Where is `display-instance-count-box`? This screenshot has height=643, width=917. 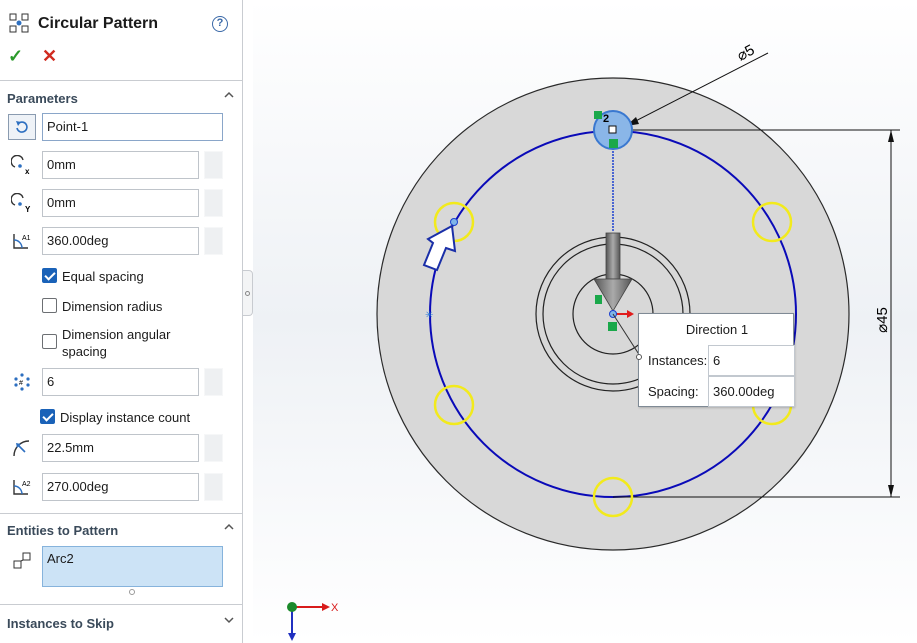
display-instance-count-box is located at coordinates (47, 416).